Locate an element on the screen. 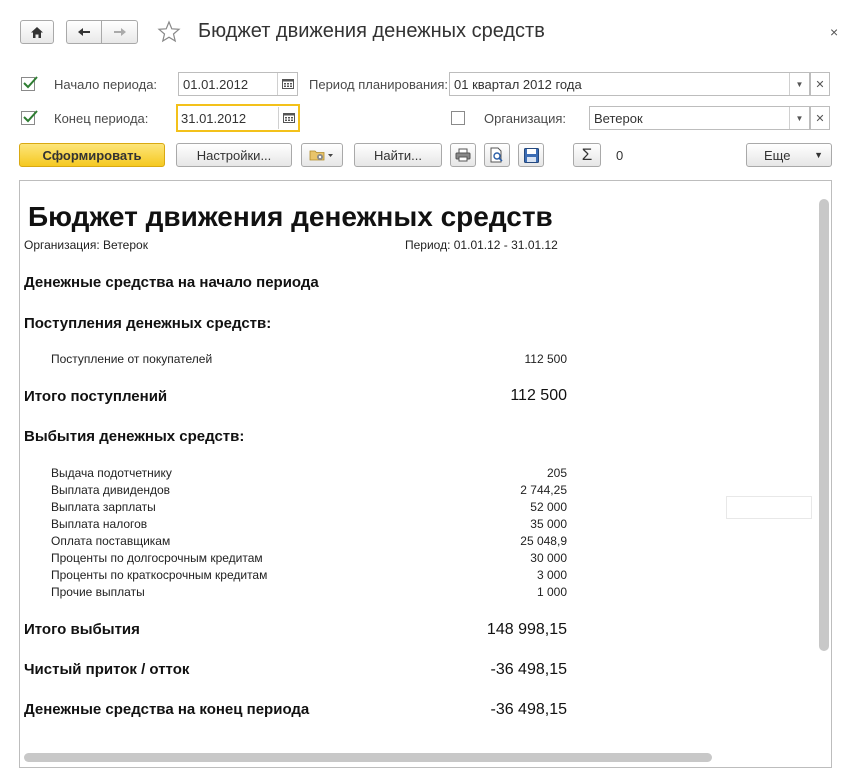 This screenshot has width=858, height=781. period-start-calendar-button is located at coordinates (287, 84).